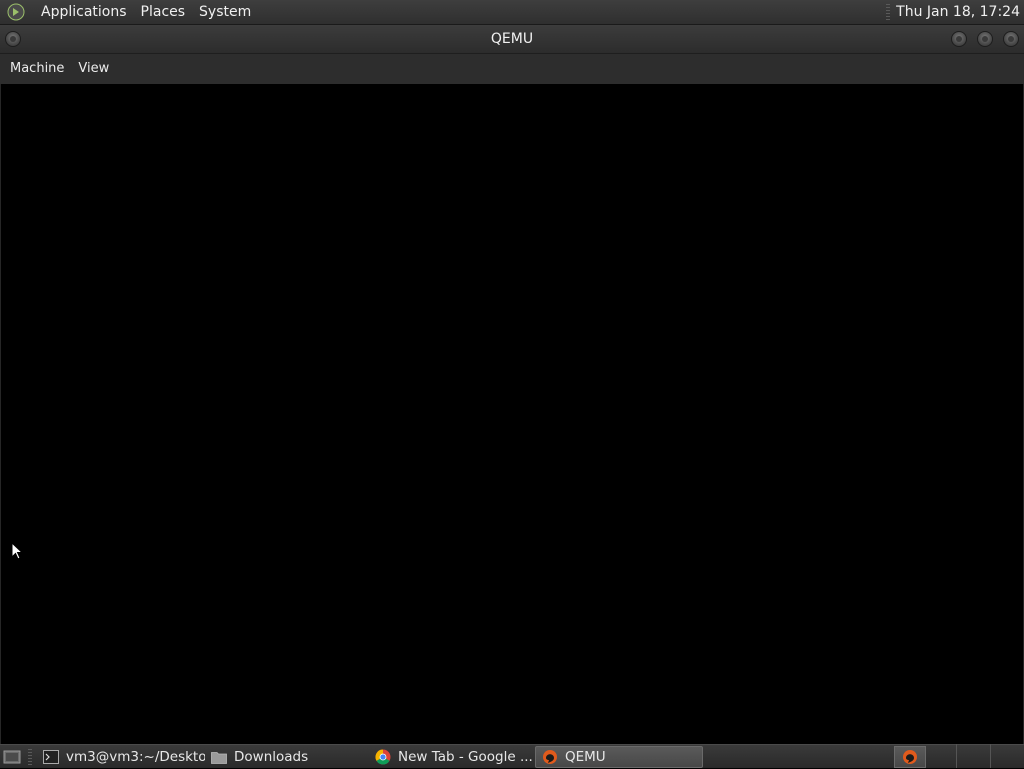 The height and width of the screenshot is (769, 1024). Describe the element at coordinates (163, 12) in the screenshot. I see `places-menu: Places` at that location.